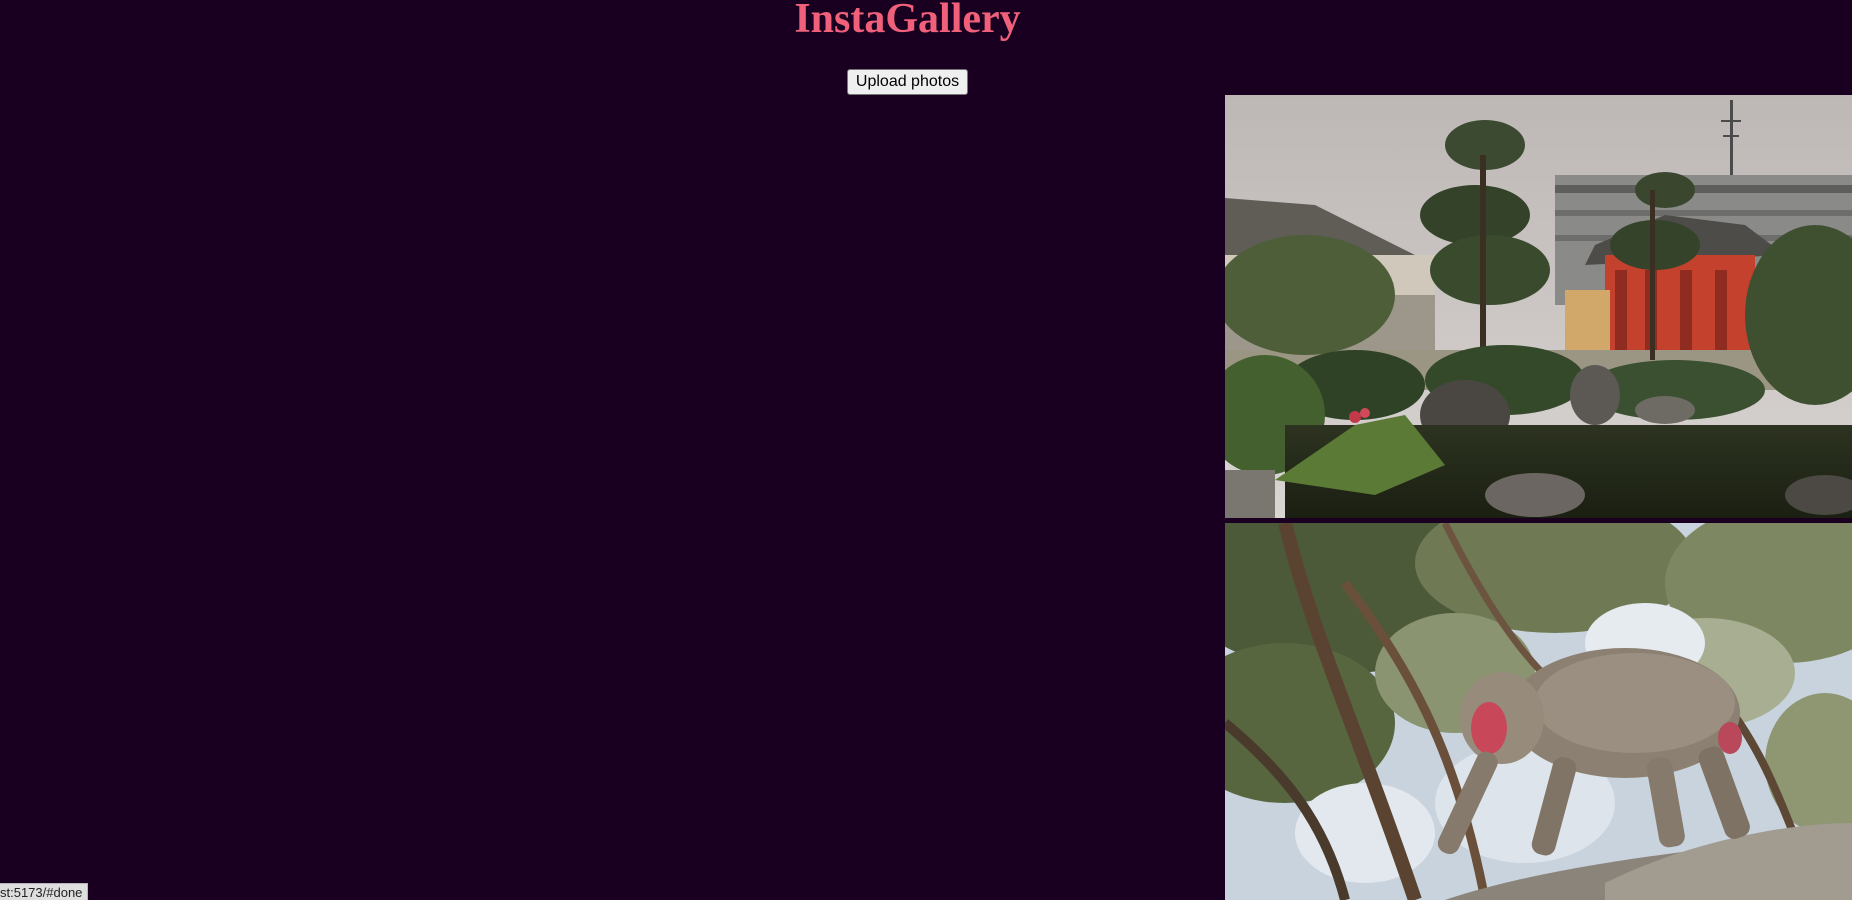 The height and width of the screenshot is (900, 1852). Describe the element at coordinates (907, 82) in the screenshot. I see `upload-photos-button: Upload photos` at that location.